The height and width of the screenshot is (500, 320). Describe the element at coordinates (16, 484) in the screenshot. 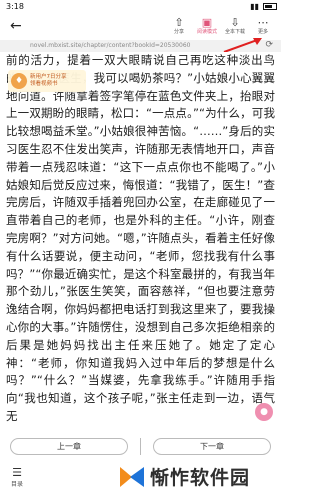

I see `directory-label: 目录` at that location.